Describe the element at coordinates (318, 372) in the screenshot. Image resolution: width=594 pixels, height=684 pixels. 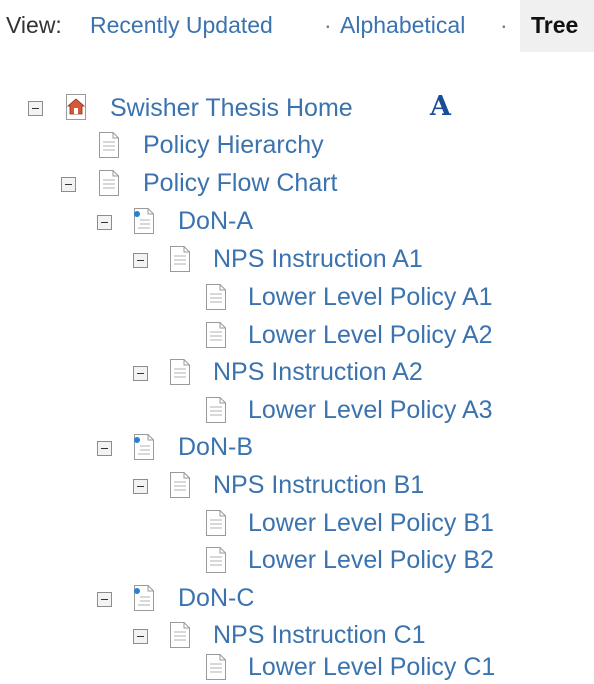
I see `tree-node-nps-instruction-a2: NPS Instruction A2` at that location.